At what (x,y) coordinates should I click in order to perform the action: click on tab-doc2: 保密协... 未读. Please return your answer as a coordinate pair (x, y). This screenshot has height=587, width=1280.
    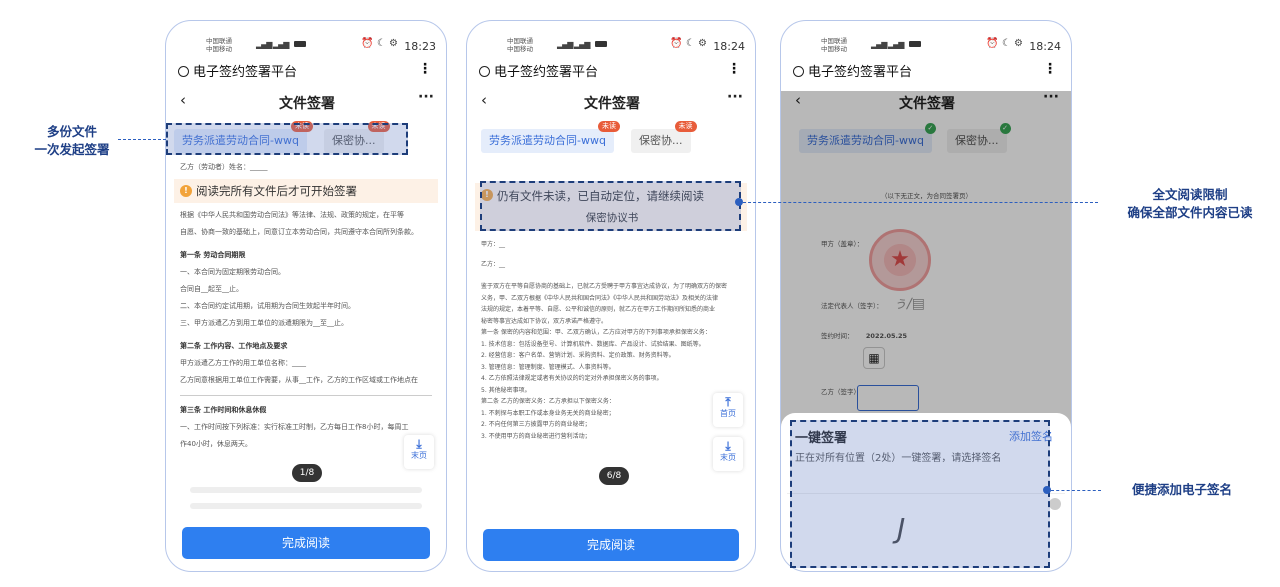
    Looking at the image, I should click on (664, 137).